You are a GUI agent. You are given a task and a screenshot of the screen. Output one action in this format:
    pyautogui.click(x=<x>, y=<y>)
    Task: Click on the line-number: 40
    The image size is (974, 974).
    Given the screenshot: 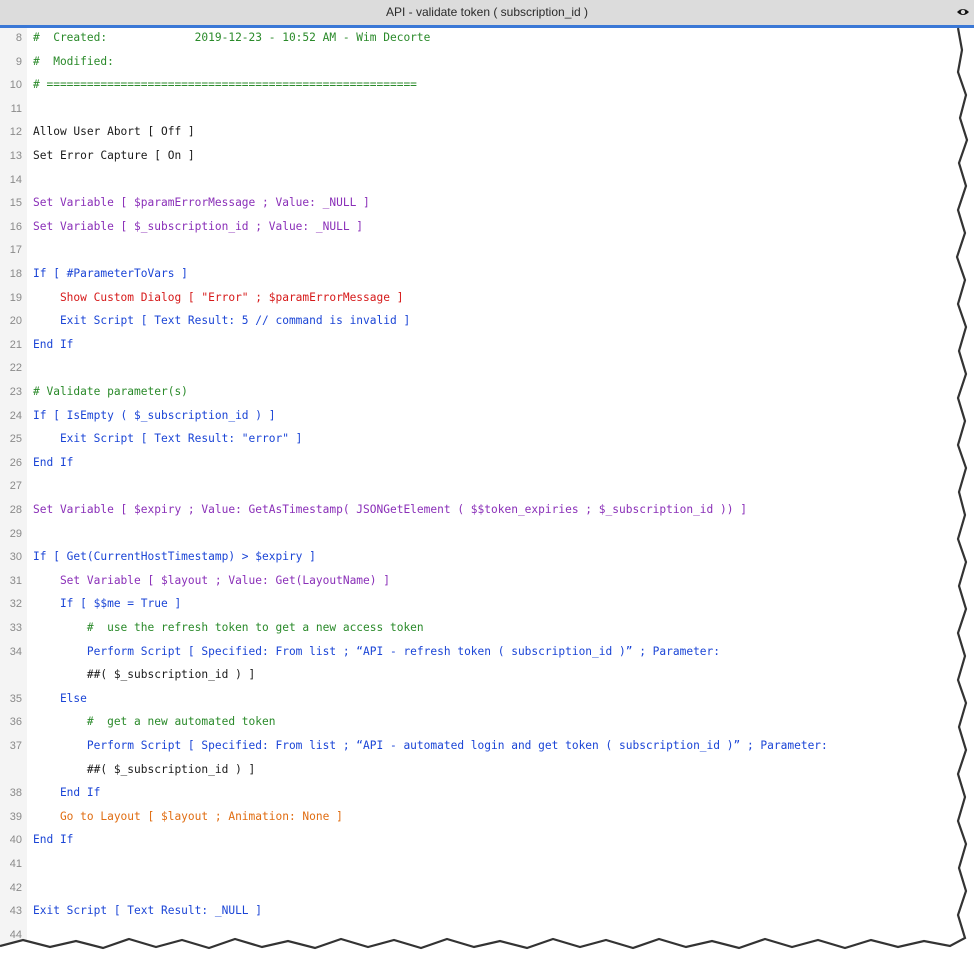 What is the action you would take?
    pyautogui.click(x=15, y=840)
    